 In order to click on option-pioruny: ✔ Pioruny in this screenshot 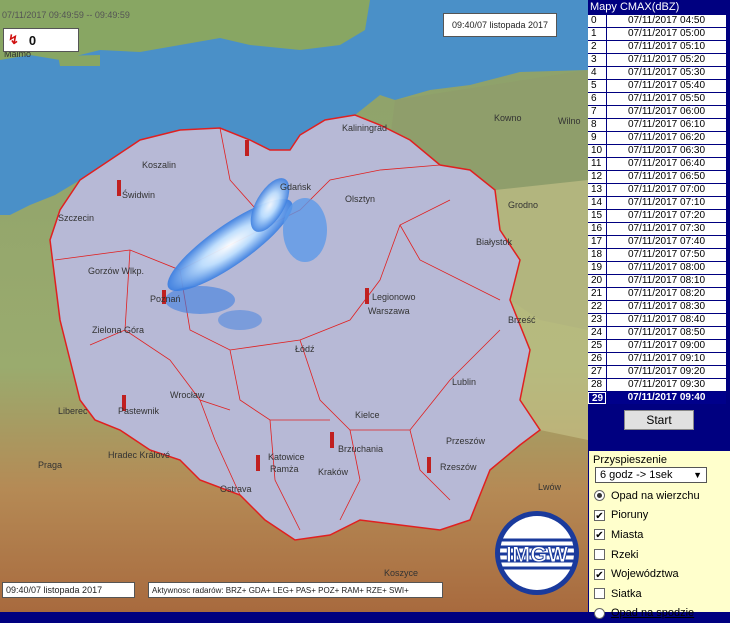, I will do `click(659, 516)`.